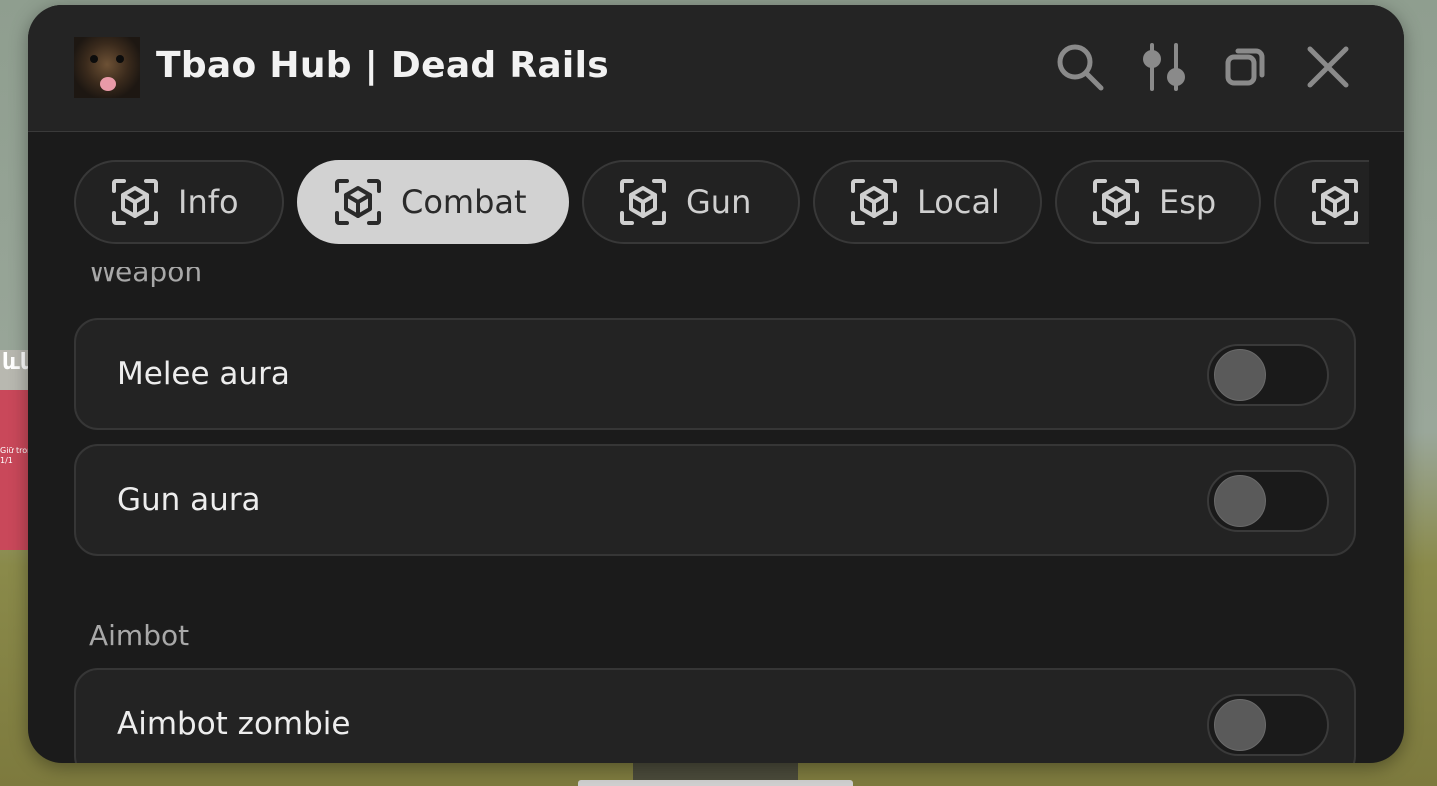 The image size is (1437, 786). Describe the element at coordinates (189, 500) in the screenshot. I see `toggle-label: Gun aura` at that location.